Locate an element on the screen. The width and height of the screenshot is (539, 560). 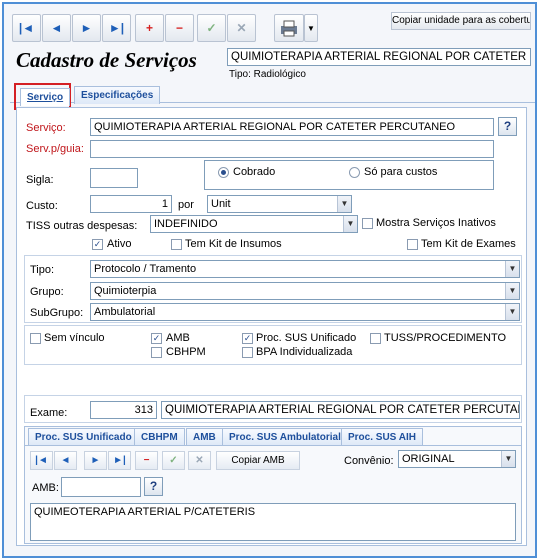
proc-sus-checkbox: ✓ is located at coordinates (247, 338).